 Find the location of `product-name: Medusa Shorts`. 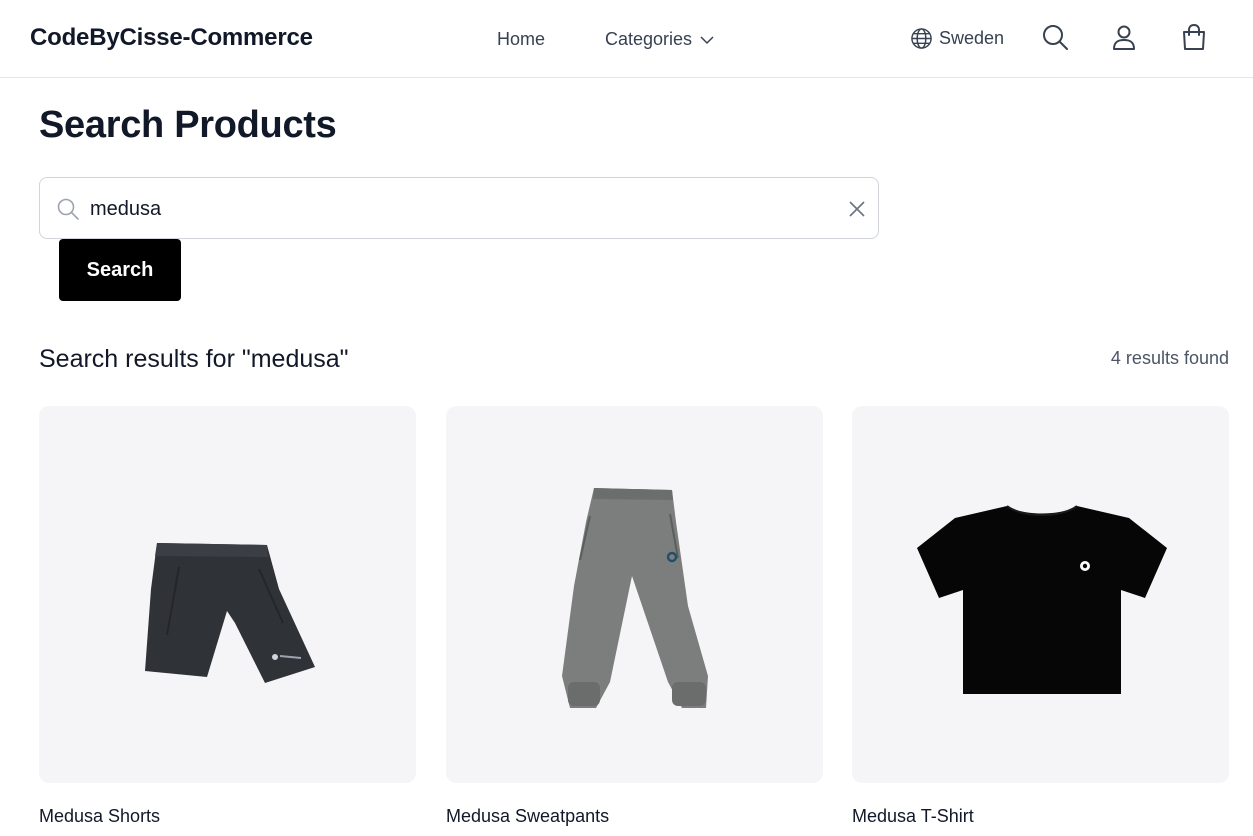

product-name: Medusa Shorts is located at coordinates (99, 816).